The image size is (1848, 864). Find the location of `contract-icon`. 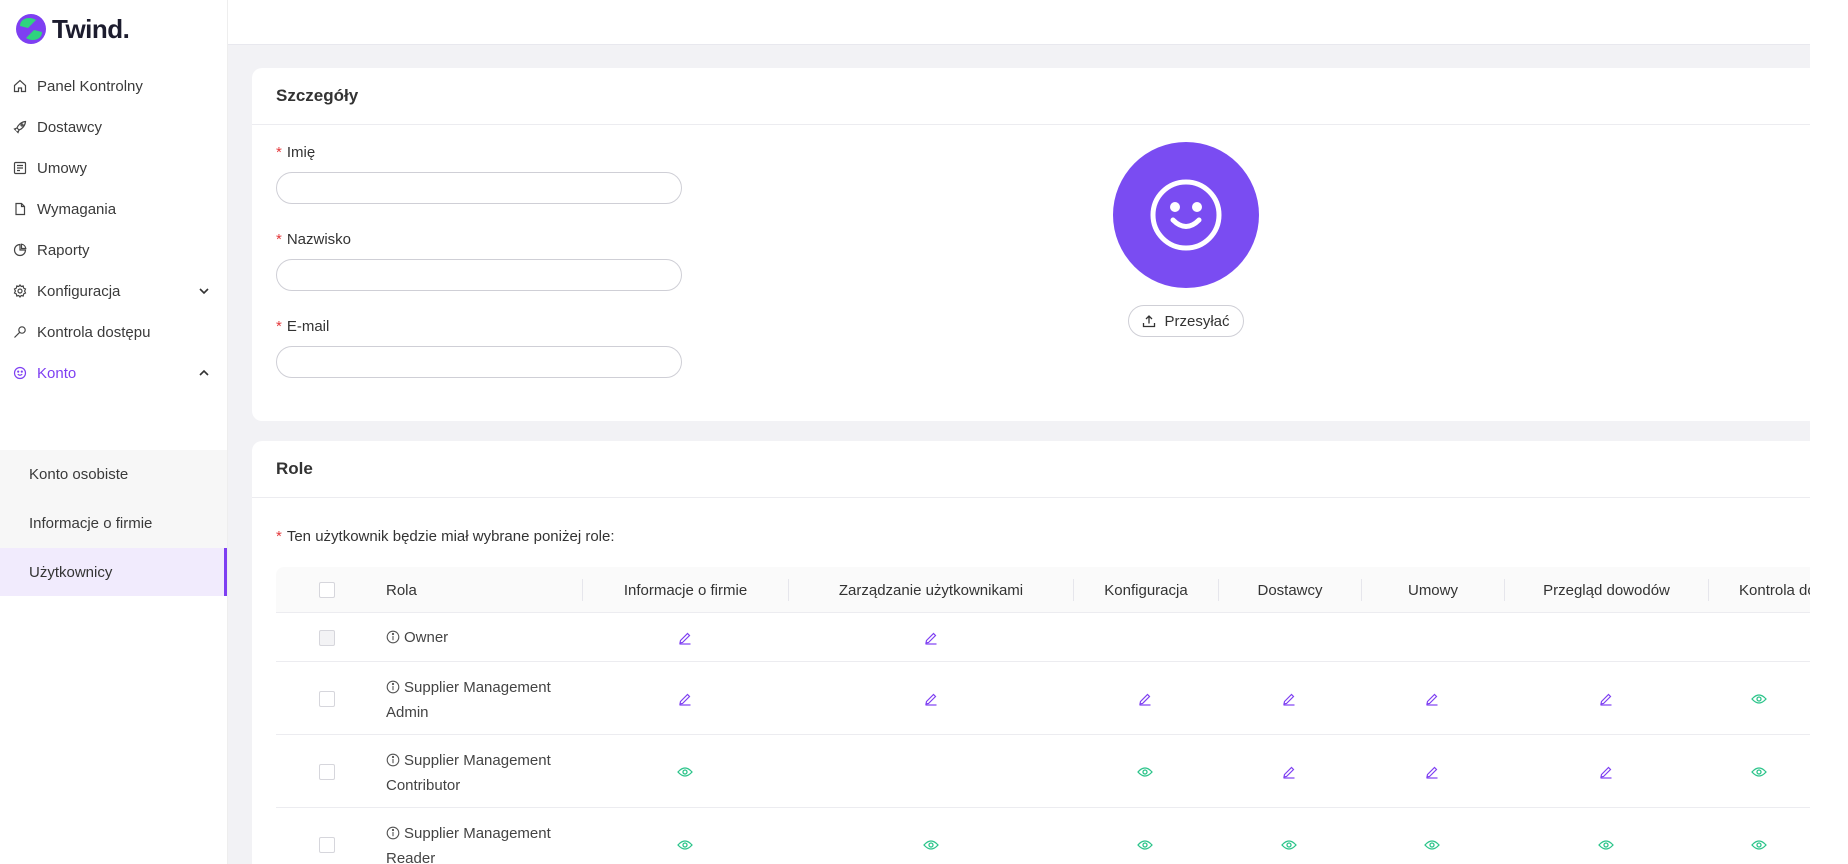

contract-icon is located at coordinates (20, 168).